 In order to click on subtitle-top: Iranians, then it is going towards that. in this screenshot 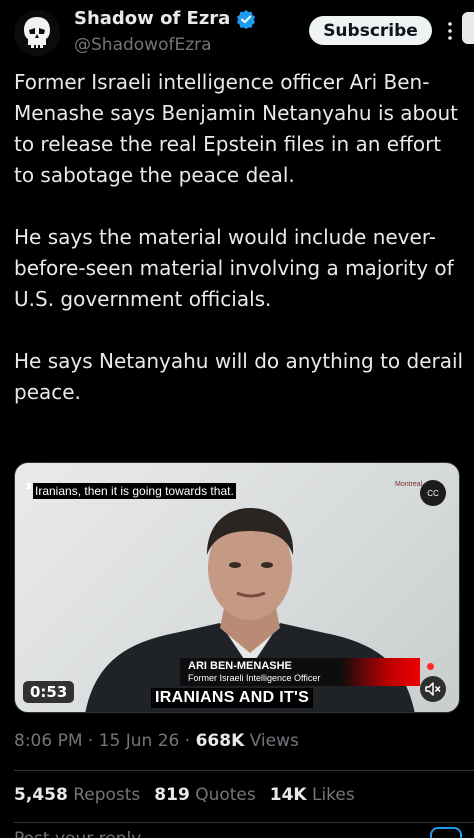, I will do `click(134, 491)`.